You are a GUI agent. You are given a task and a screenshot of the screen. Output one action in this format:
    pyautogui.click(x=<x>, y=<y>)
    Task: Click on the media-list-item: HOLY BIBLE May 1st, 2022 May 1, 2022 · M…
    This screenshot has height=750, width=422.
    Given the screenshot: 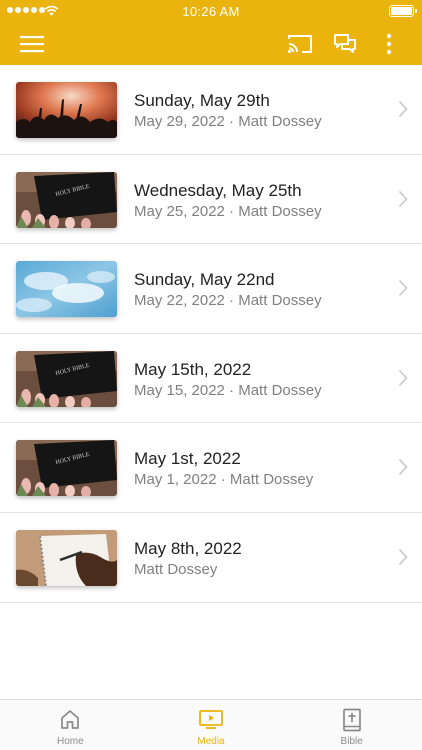 What is the action you would take?
    pyautogui.click(x=211, y=468)
    